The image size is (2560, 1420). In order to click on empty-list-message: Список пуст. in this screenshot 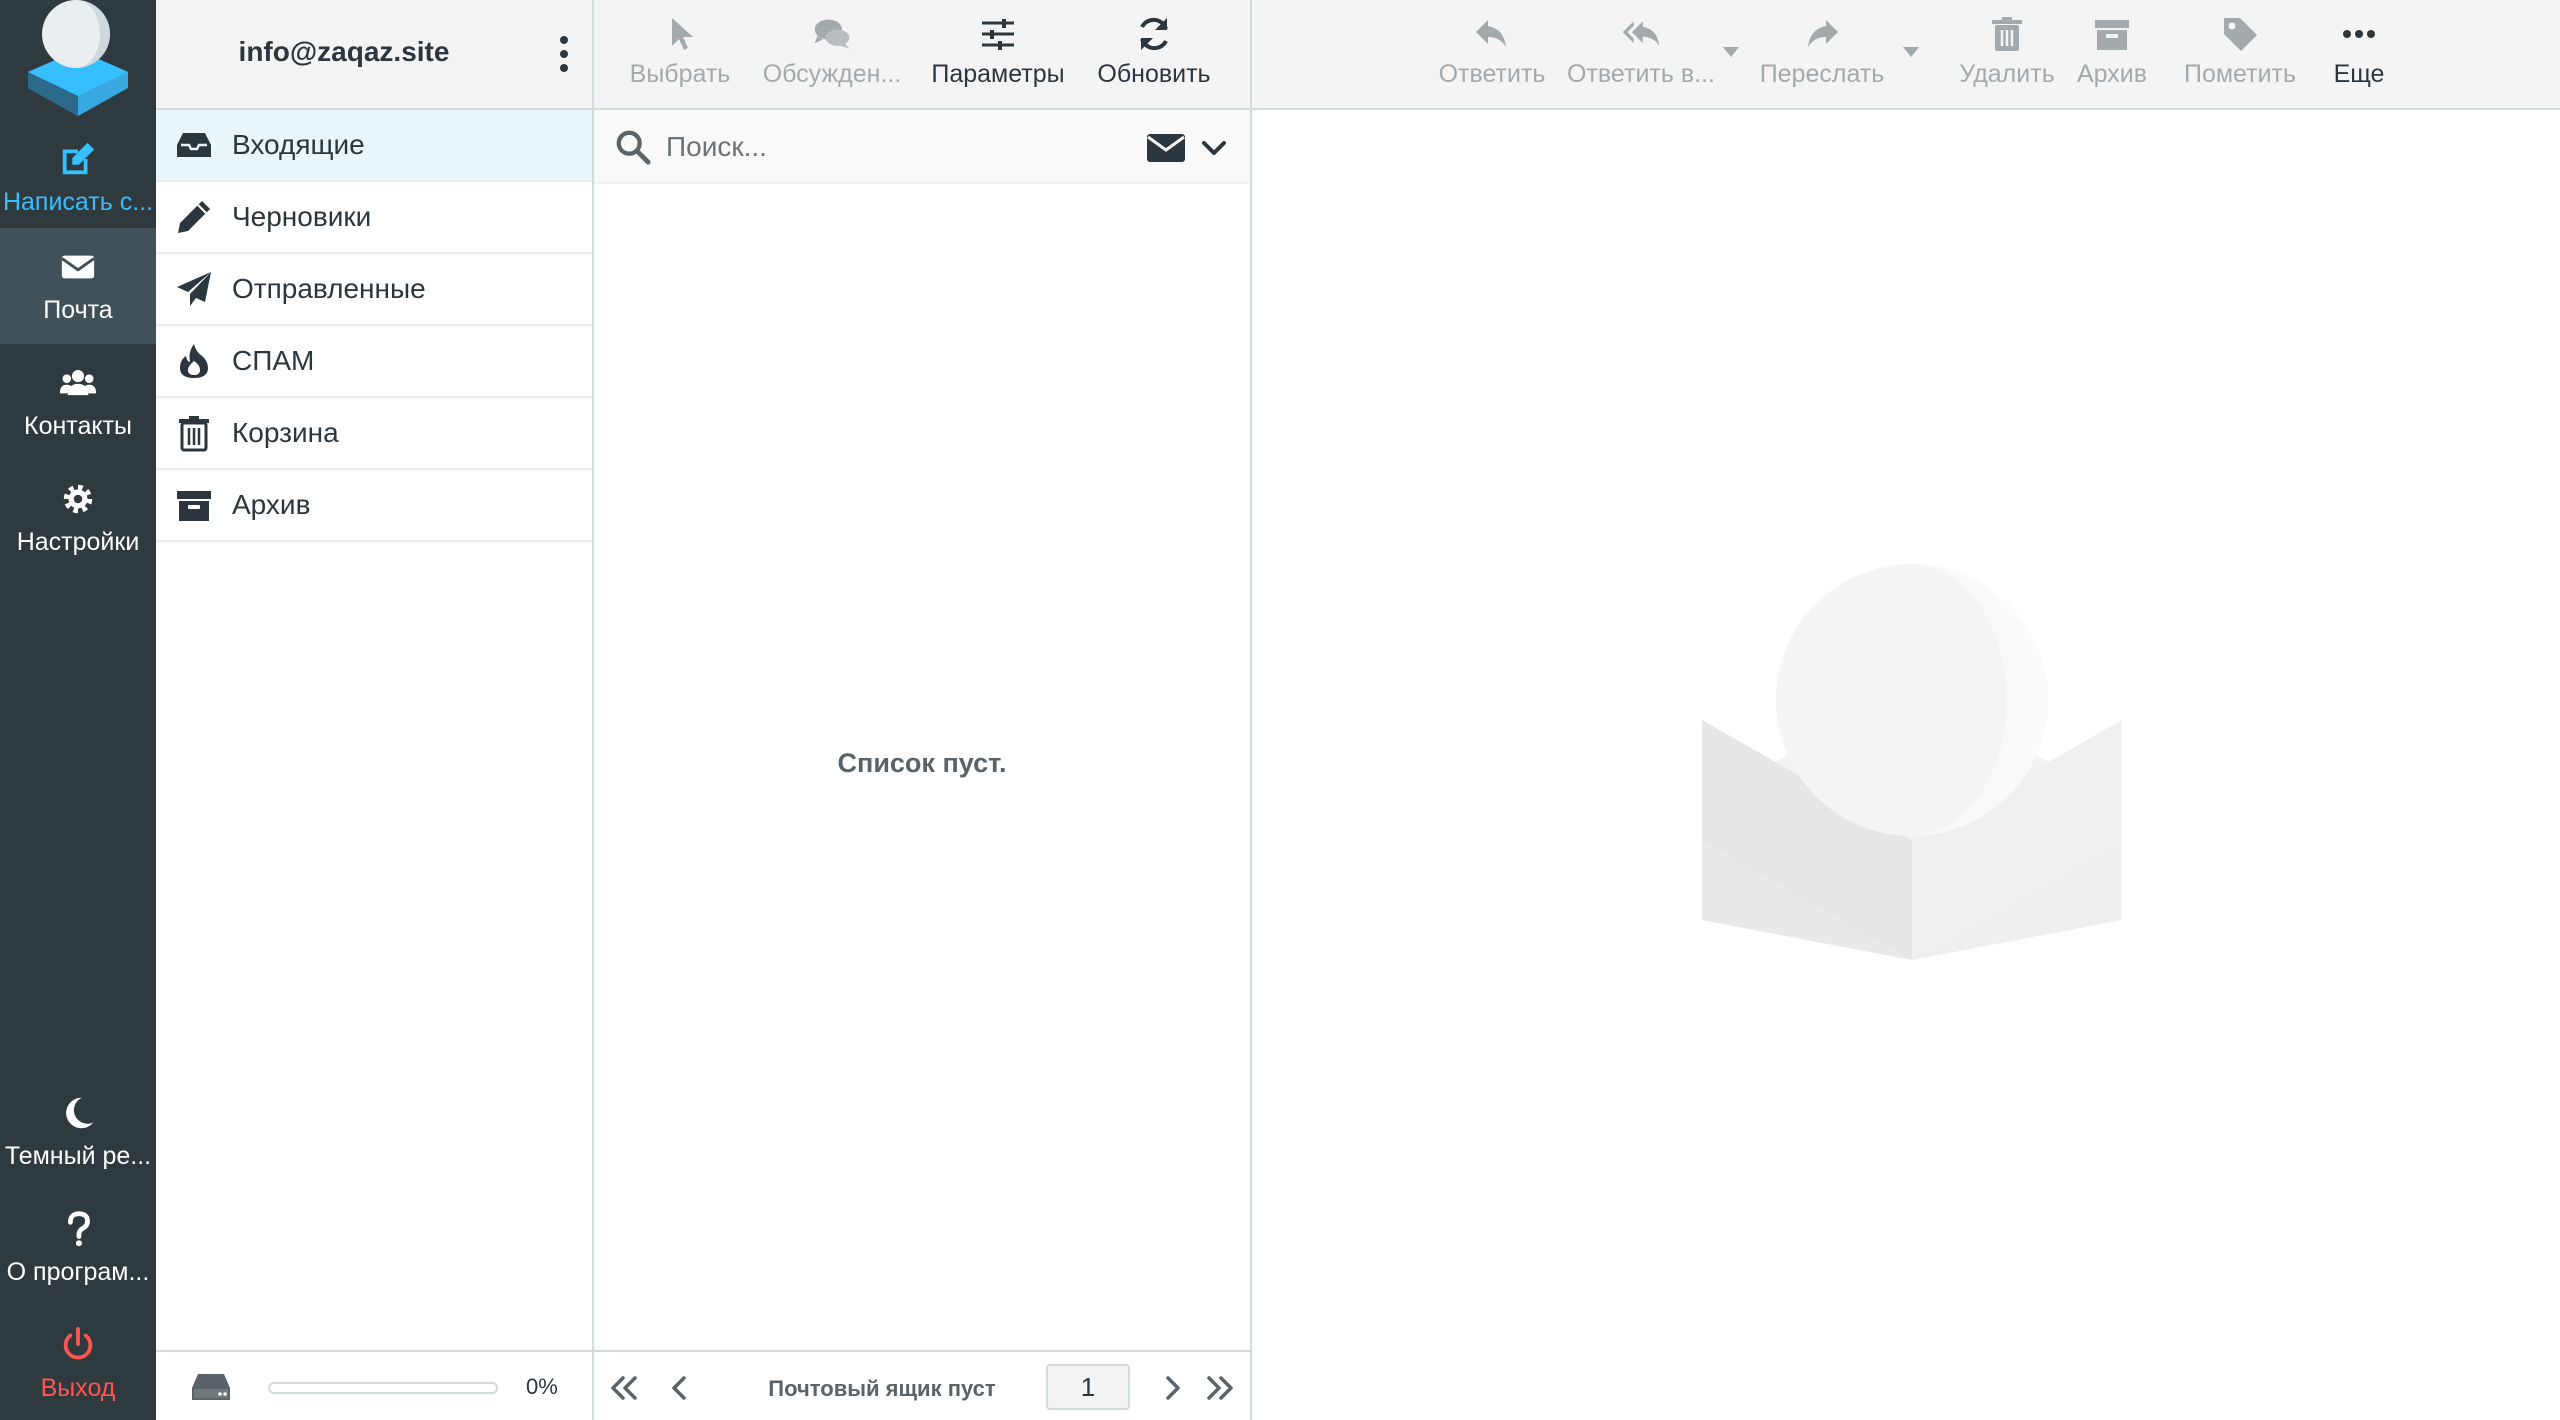, I will do `click(922, 763)`.